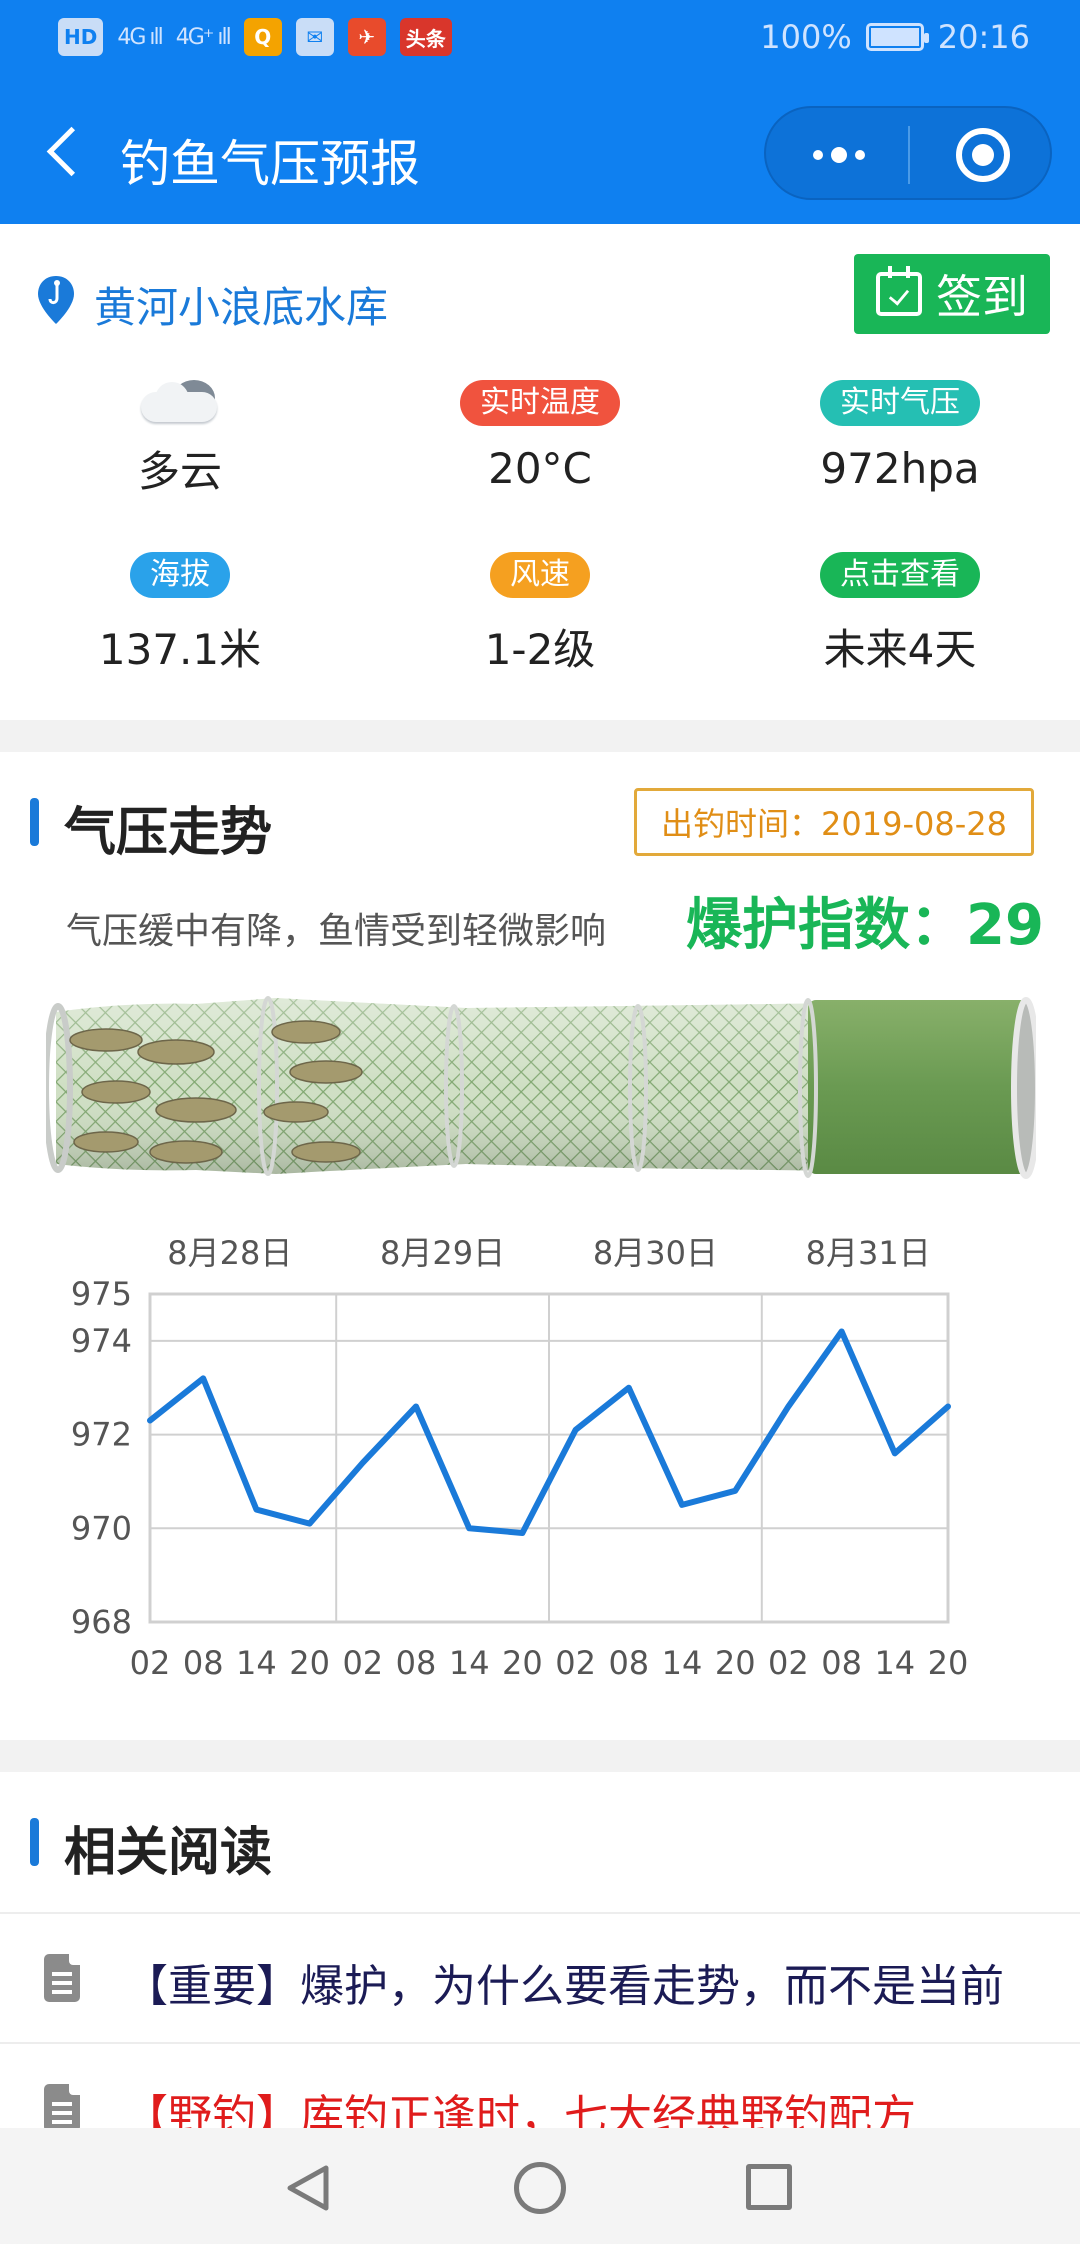 The height and width of the screenshot is (2244, 1080). Describe the element at coordinates (540, 649) in the screenshot. I see `wind-value: 1-2级` at that location.